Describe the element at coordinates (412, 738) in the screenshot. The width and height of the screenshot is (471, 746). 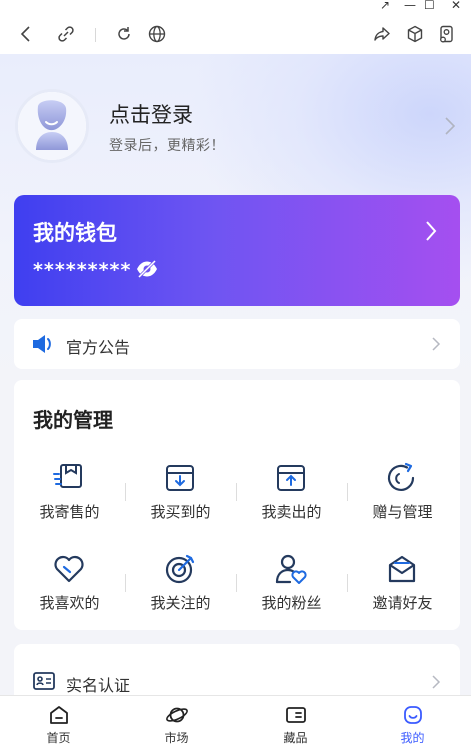
I see `tab-label: 我的` at that location.